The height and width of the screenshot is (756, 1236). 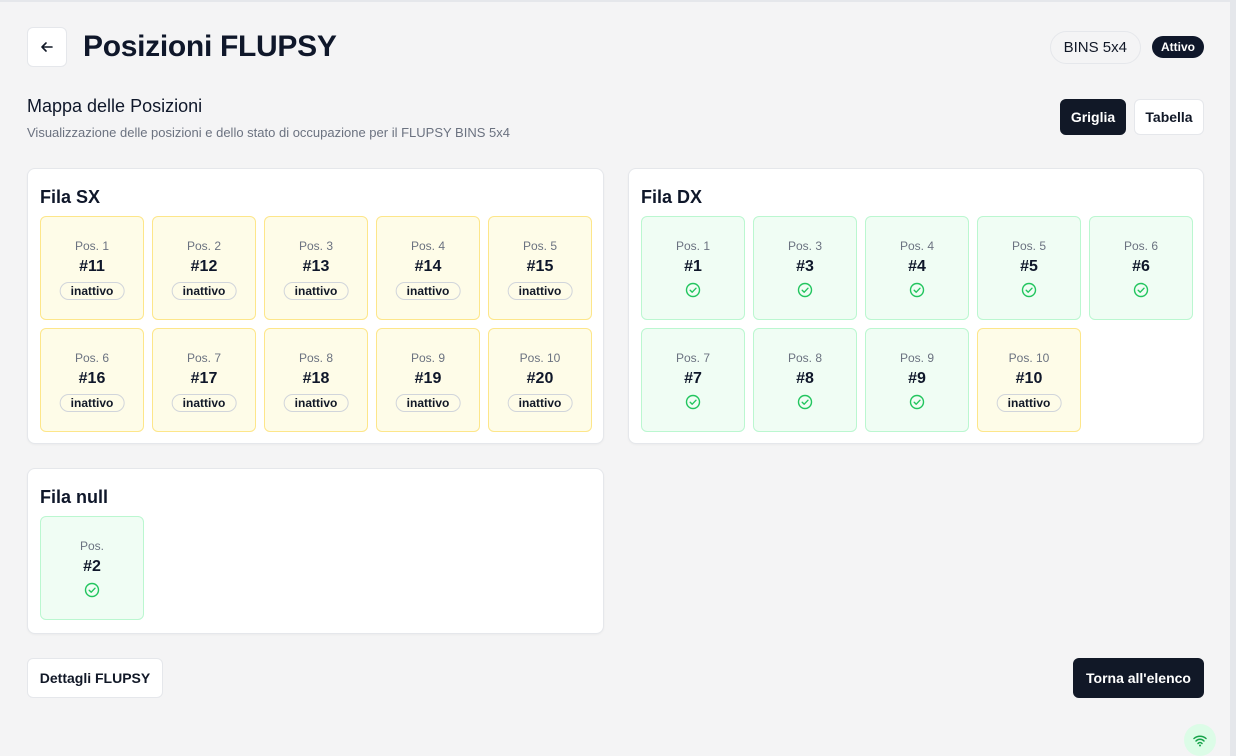 I want to click on basket-number: #11, so click(x=92, y=266).